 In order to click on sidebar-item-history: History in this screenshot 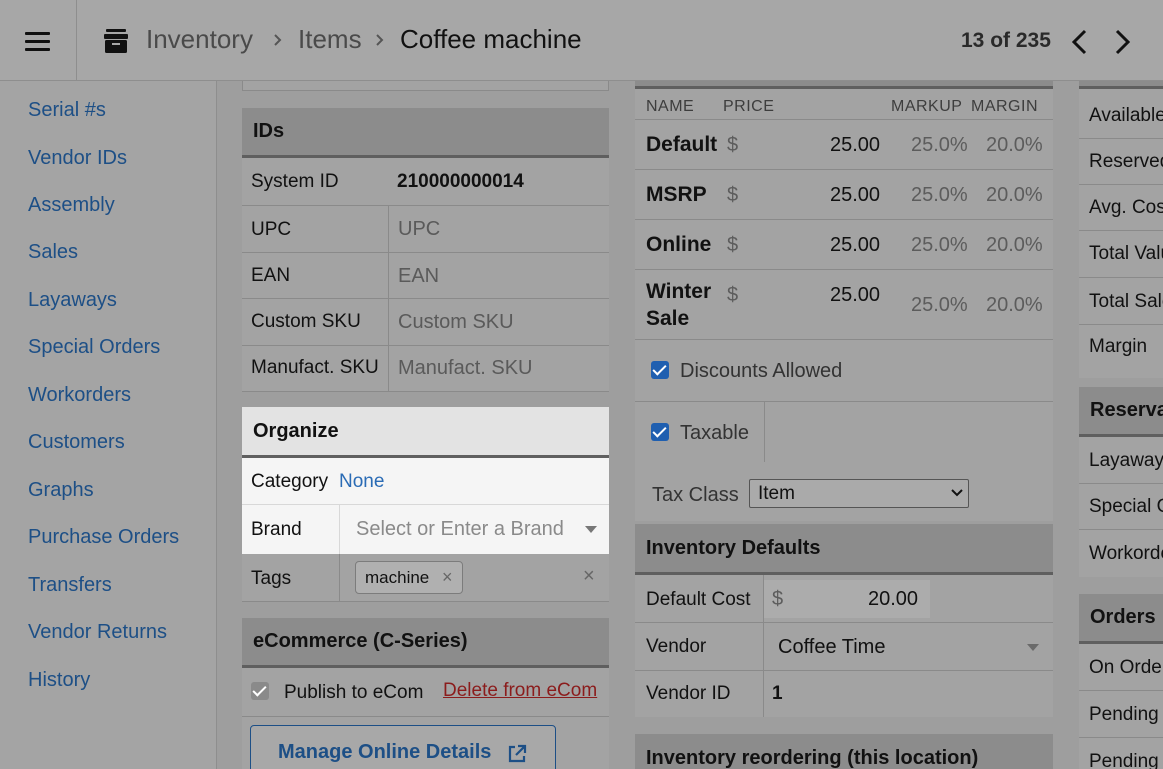, I will do `click(59, 680)`.